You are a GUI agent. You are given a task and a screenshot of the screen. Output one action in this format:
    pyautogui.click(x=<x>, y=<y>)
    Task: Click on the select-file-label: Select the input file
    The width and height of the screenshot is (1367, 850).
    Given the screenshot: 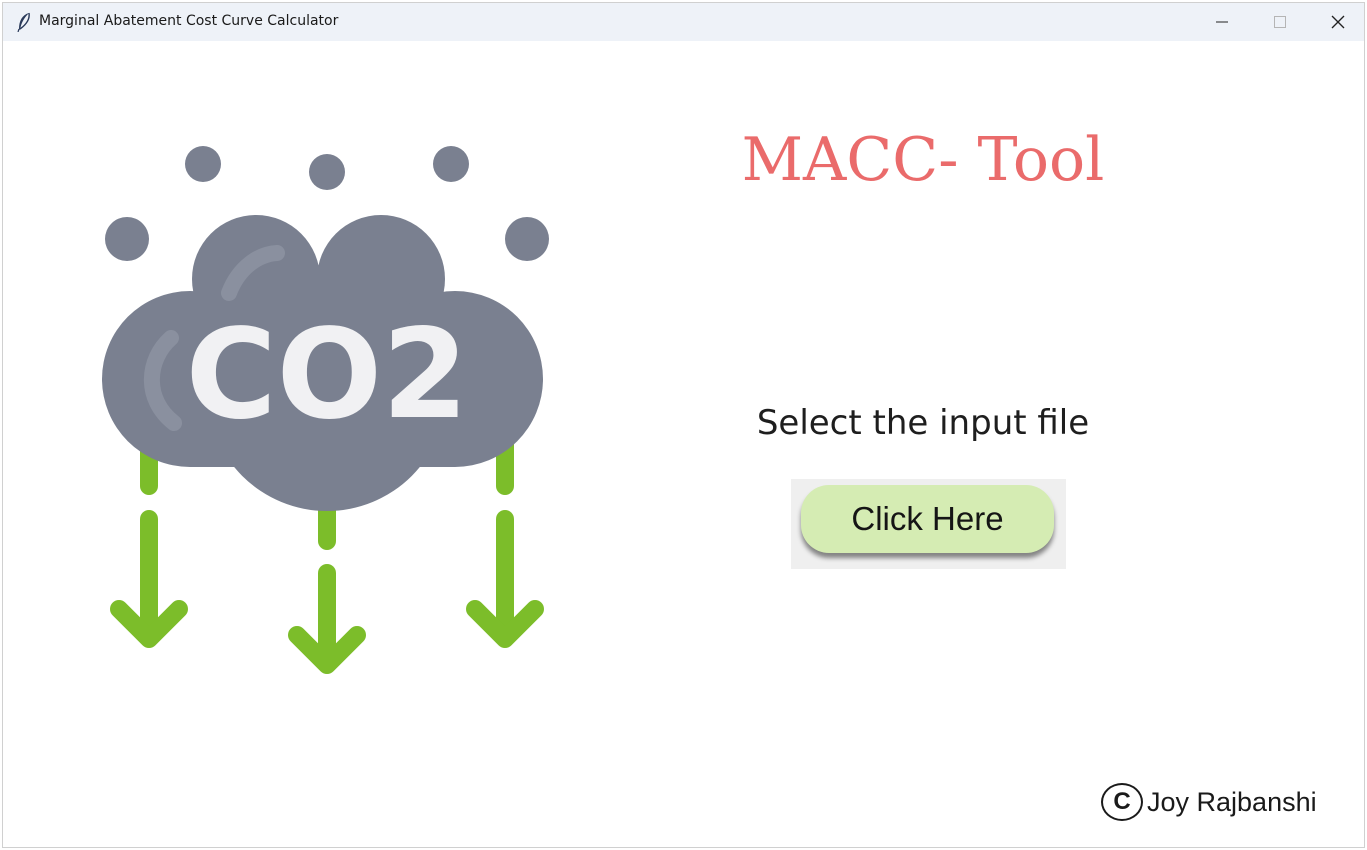 What is the action you would take?
    pyautogui.click(x=923, y=423)
    